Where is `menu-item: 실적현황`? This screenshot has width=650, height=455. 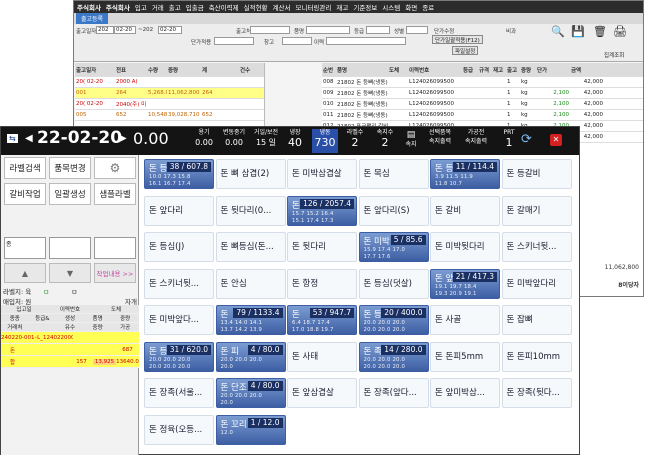
menu-item: 실적현황 is located at coordinates (256, 7).